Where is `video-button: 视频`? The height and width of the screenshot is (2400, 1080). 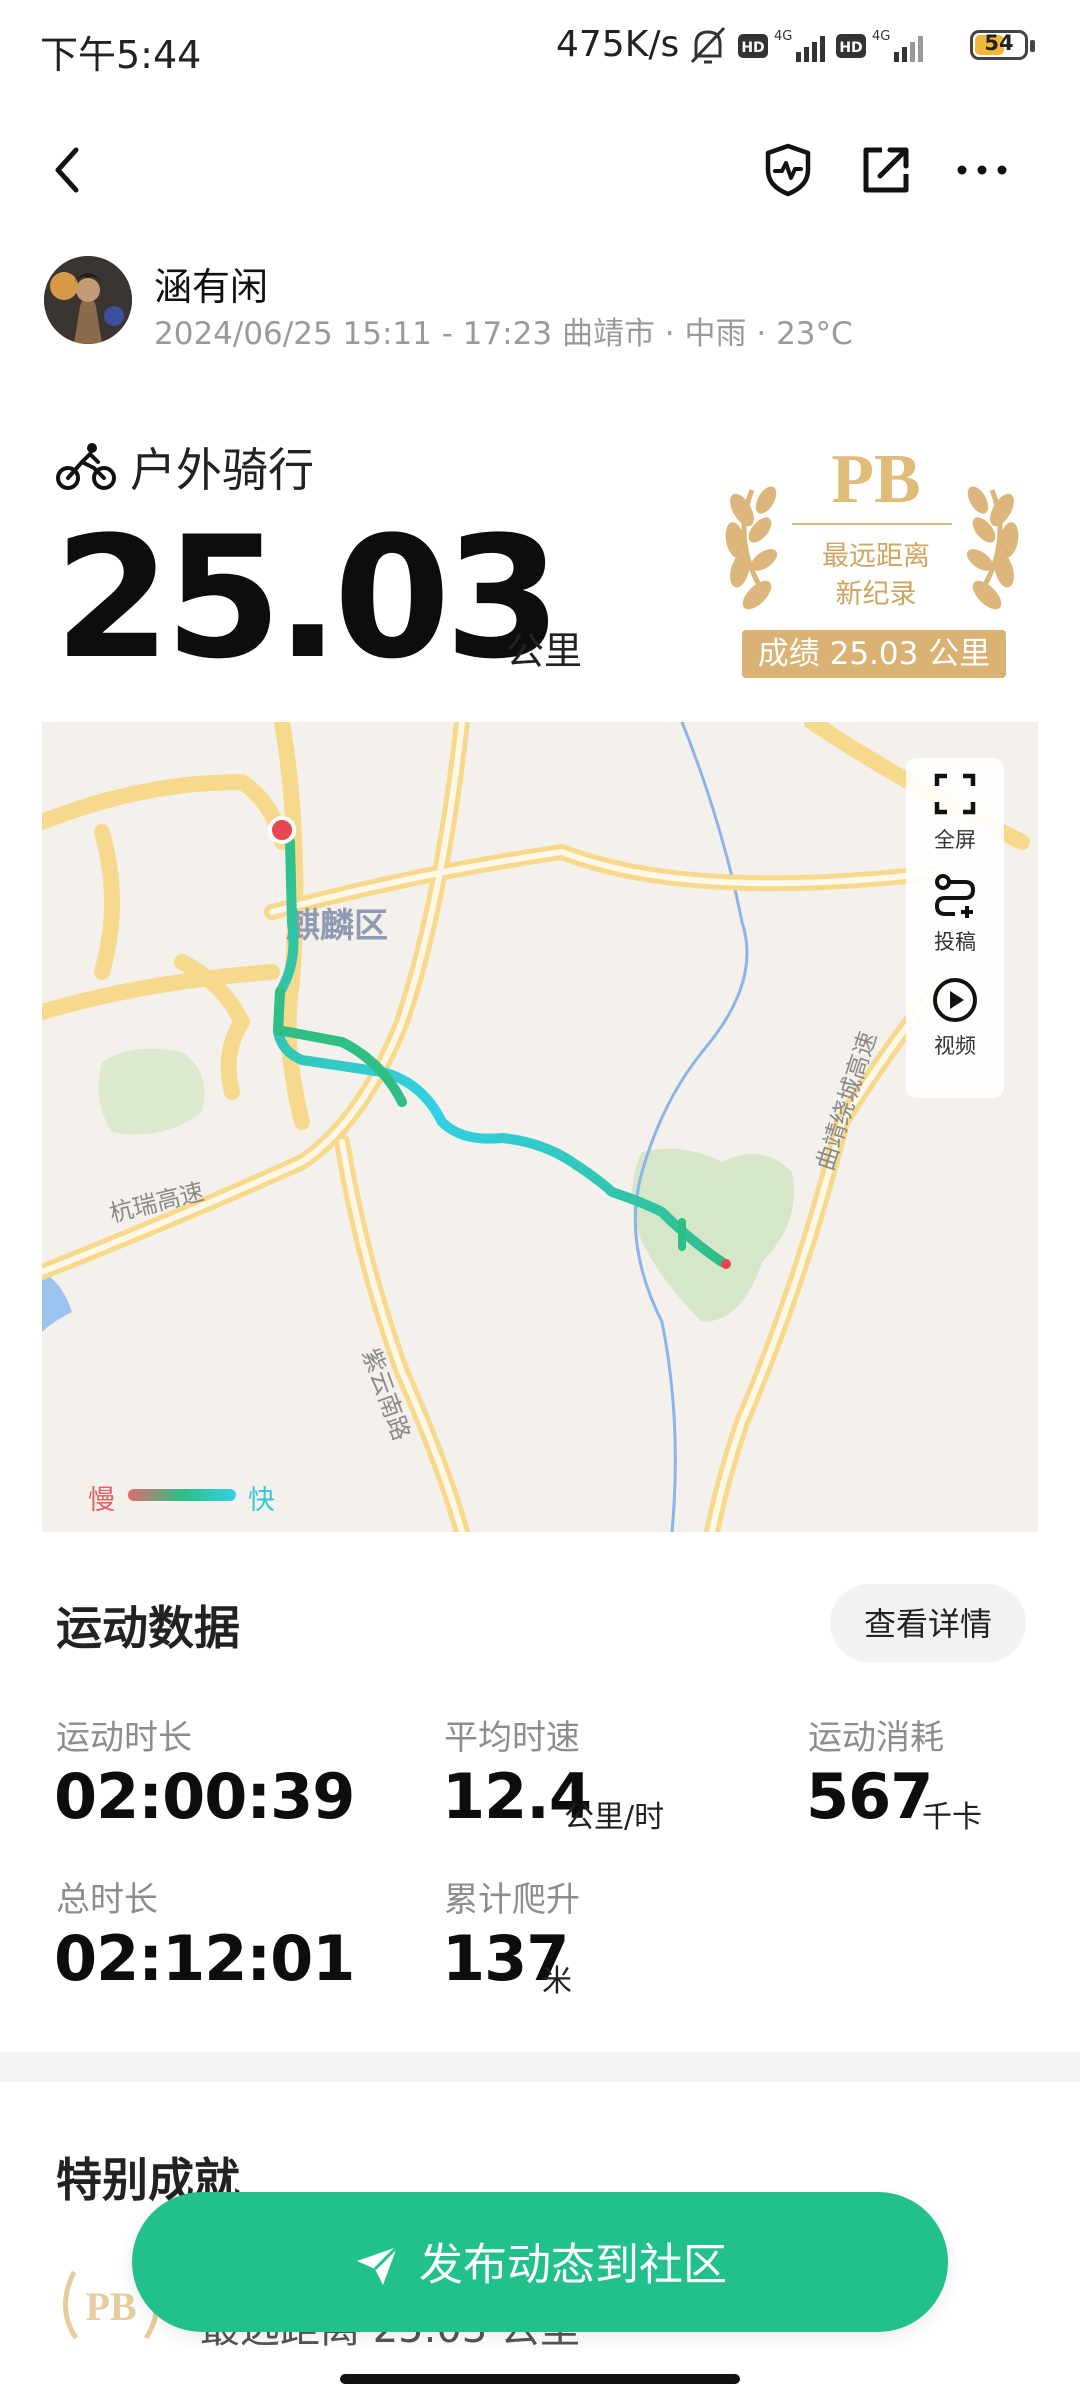 video-button: 视频 is located at coordinates (955, 1018).